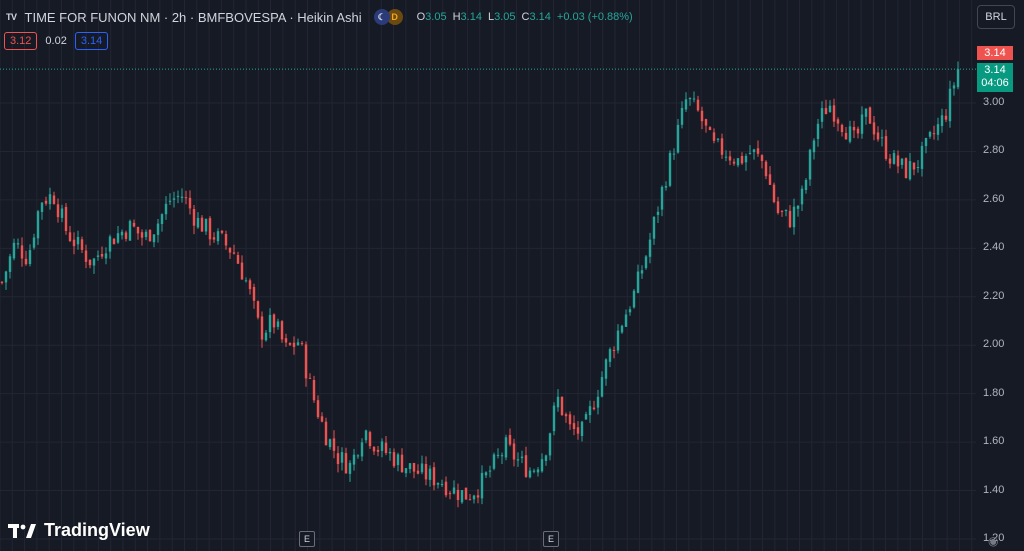 This screenshot has width=1024, height=551. I want to click on eye-icon: ◉, so click(993, 541).